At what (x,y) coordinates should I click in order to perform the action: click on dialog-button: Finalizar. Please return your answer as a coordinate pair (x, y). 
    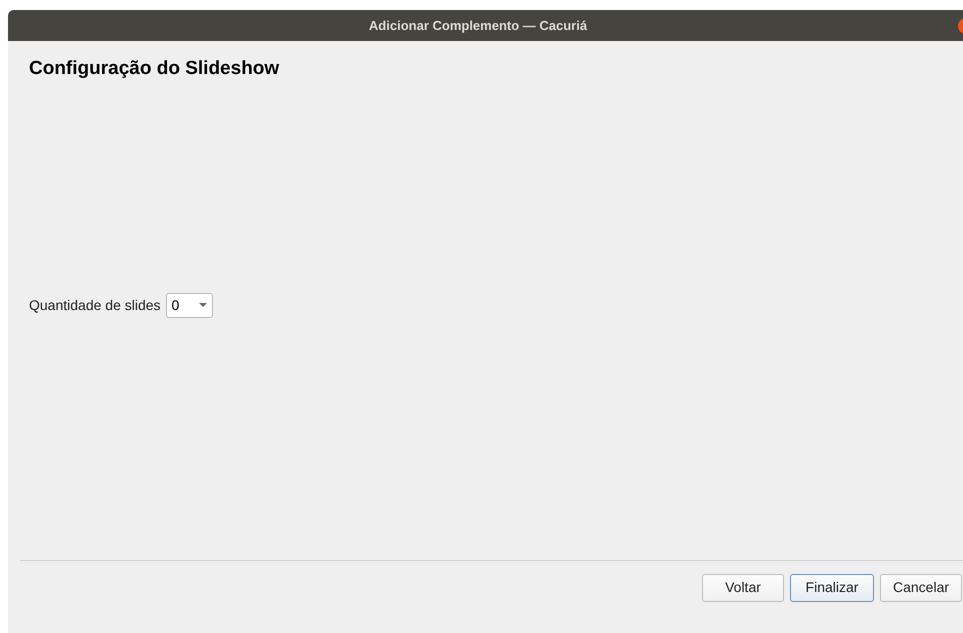
    Looking at the image, I should click on (832, 588).